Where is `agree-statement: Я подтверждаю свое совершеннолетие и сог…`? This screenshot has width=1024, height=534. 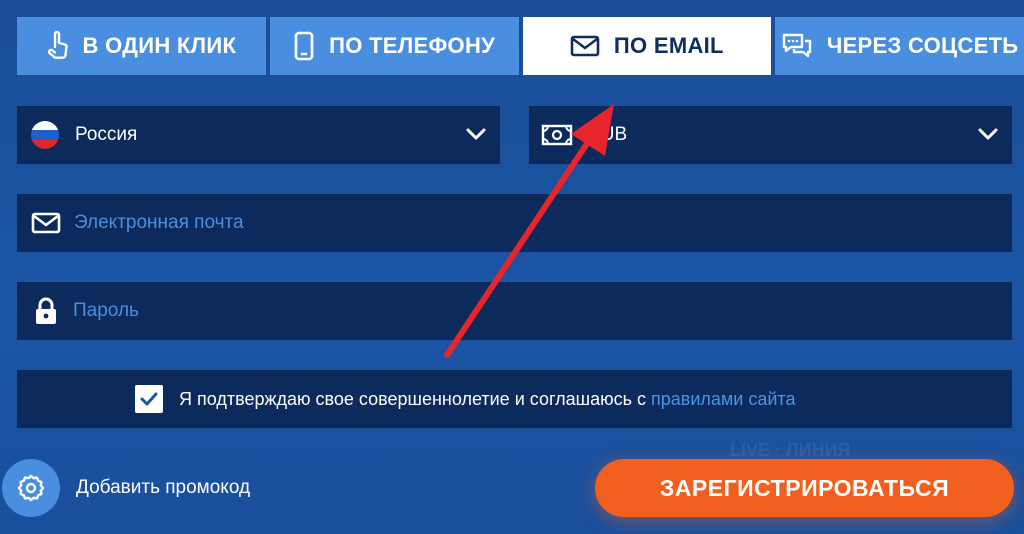
agree-statement: Я подтверждаю свое совершеннолетие и сог… is located at coordinates (412, 398).